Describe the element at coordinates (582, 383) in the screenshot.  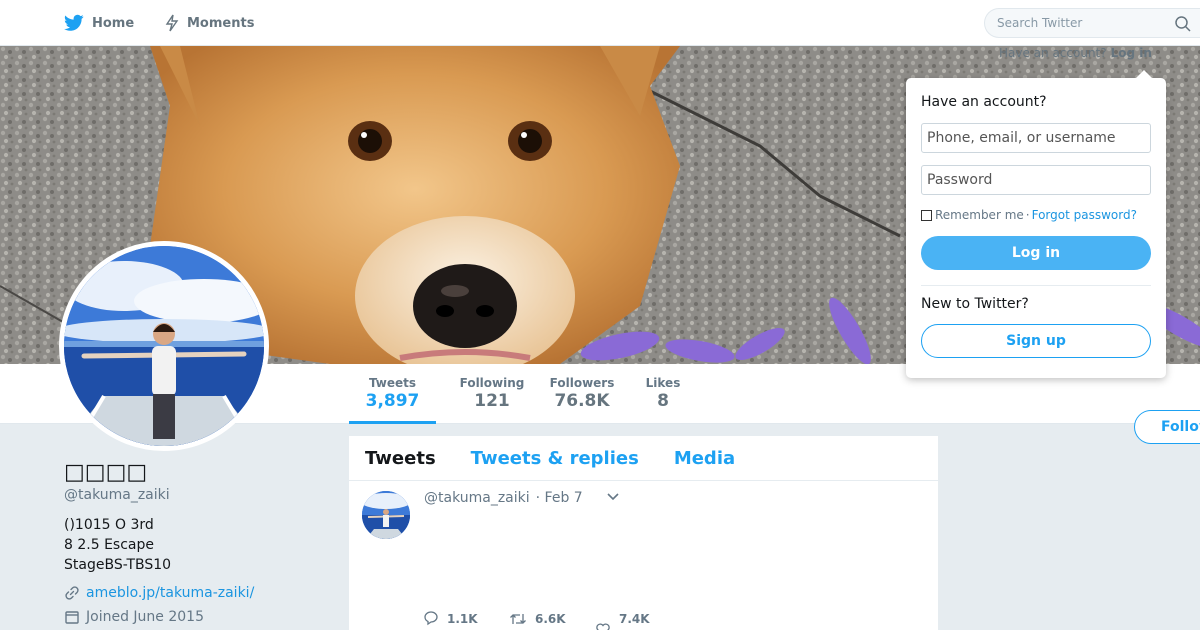
I see `stat-label: Followers` at that location.